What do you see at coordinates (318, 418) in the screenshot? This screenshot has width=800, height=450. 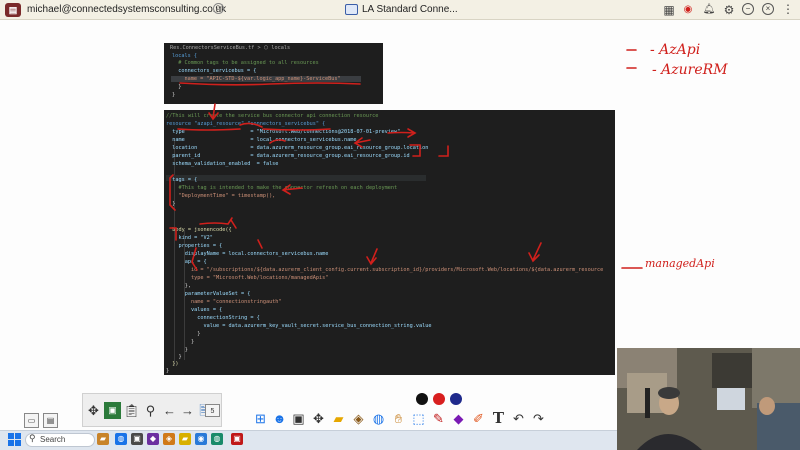 I see `move-tool-icon: ✥` at bounding box center [318, 418].